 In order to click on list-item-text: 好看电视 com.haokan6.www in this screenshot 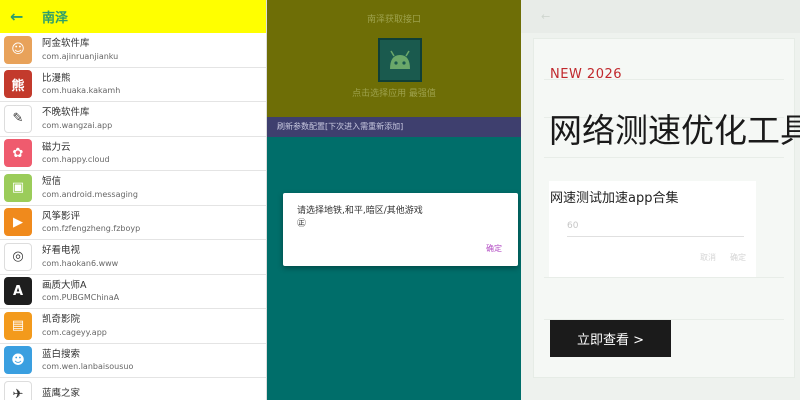, I will do `click(80, 256)`.